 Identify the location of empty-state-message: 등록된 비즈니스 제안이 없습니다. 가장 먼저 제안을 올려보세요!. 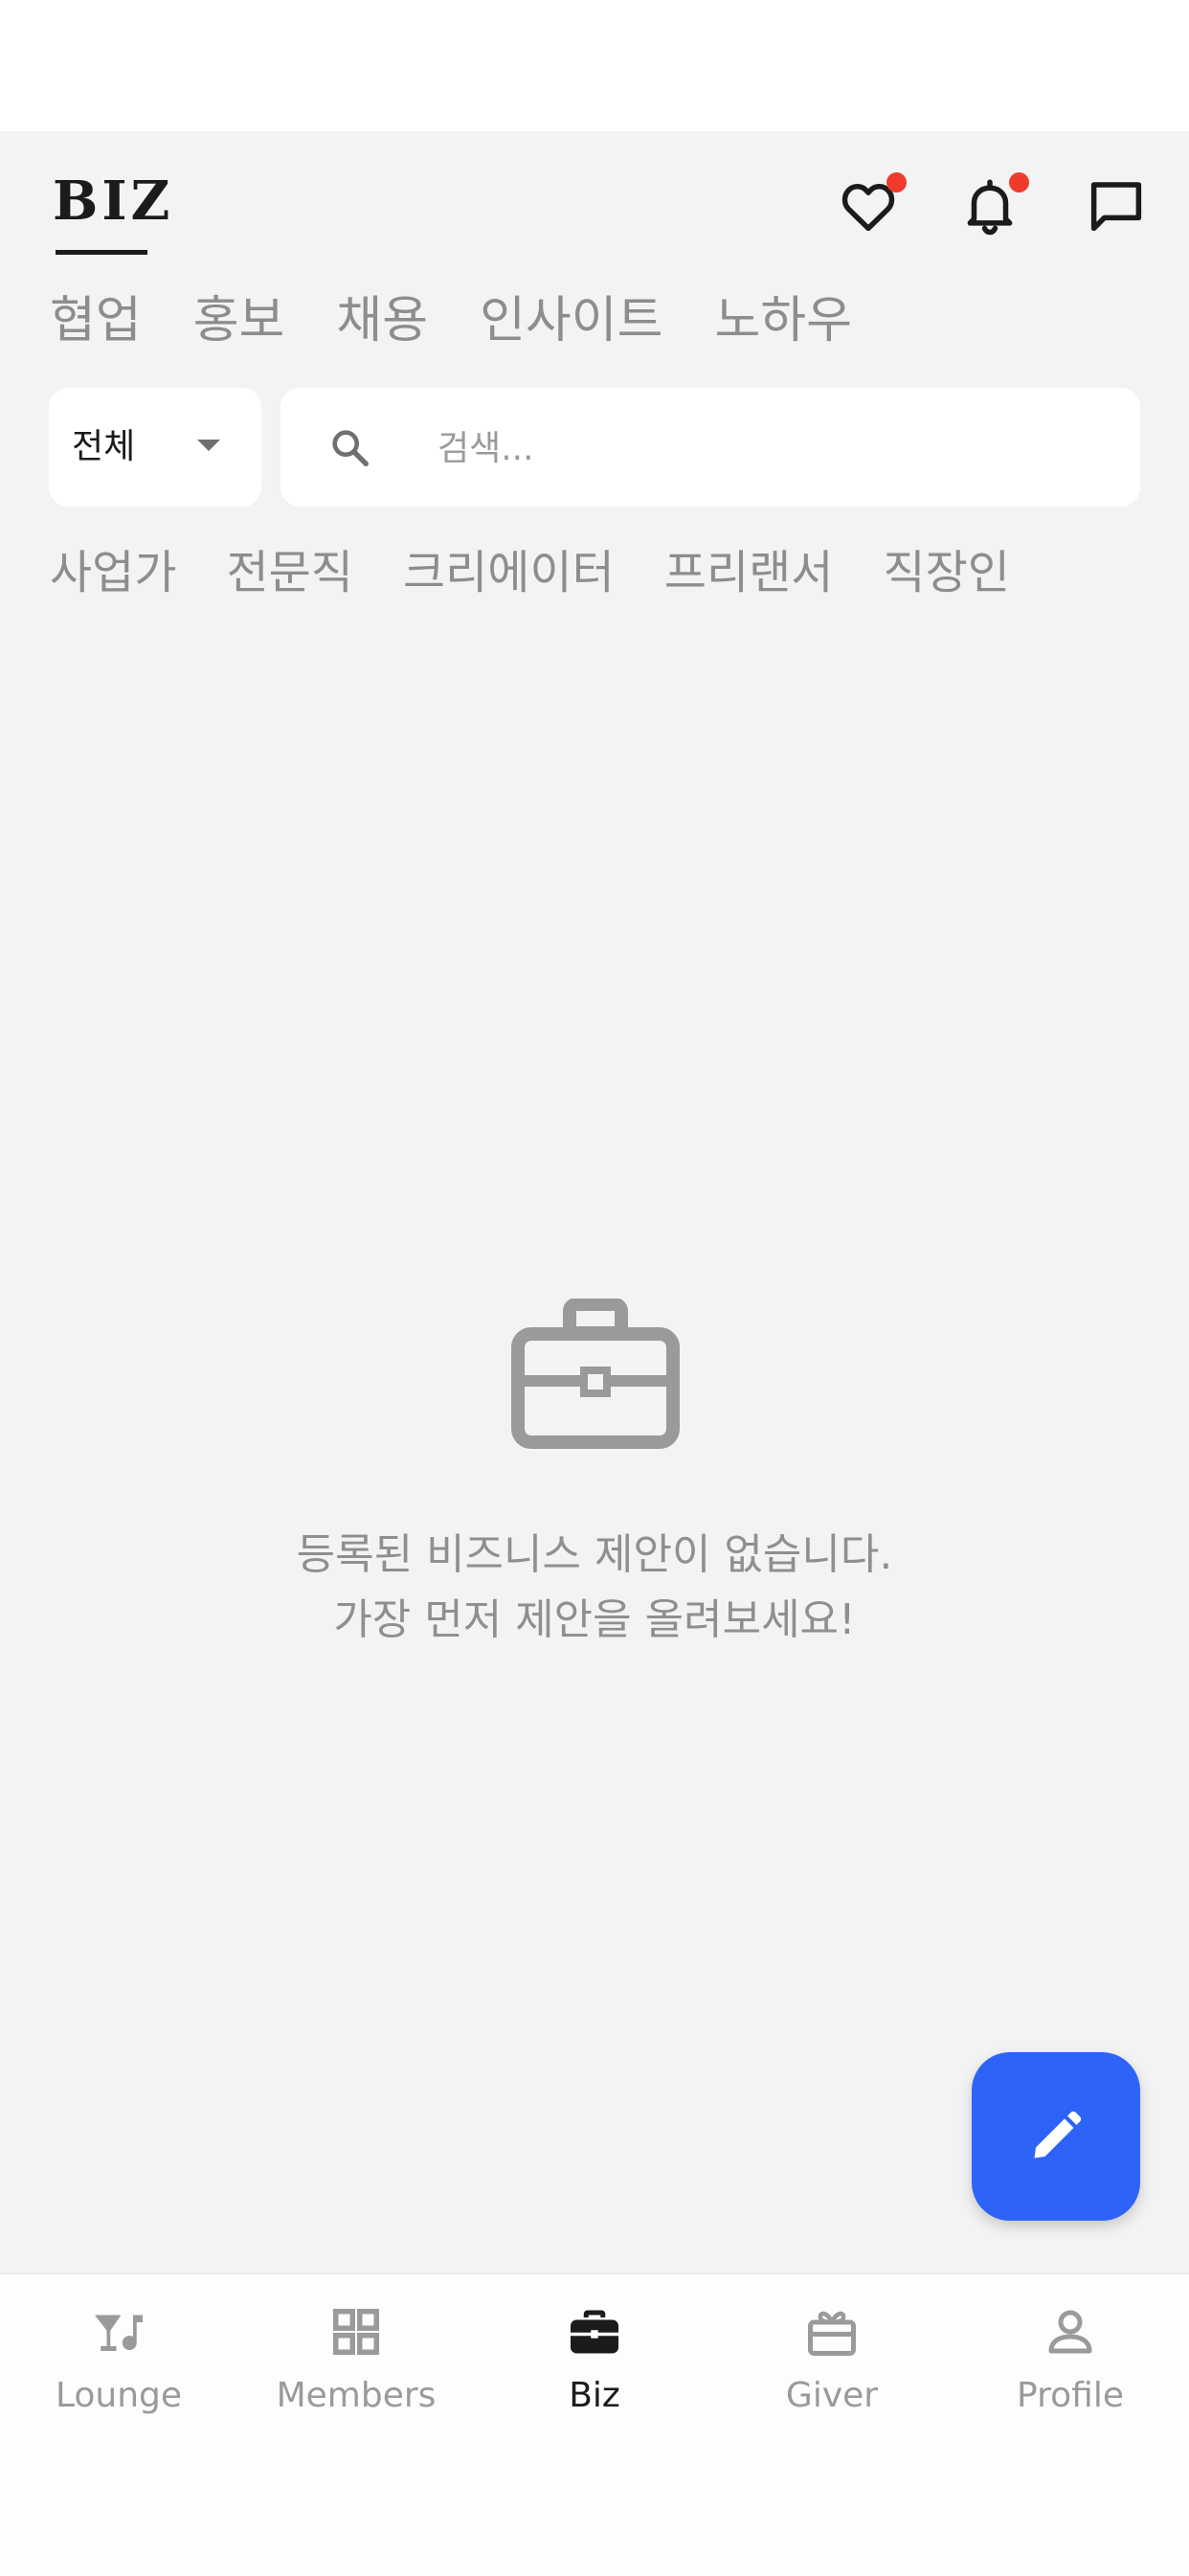
(594, 1588).